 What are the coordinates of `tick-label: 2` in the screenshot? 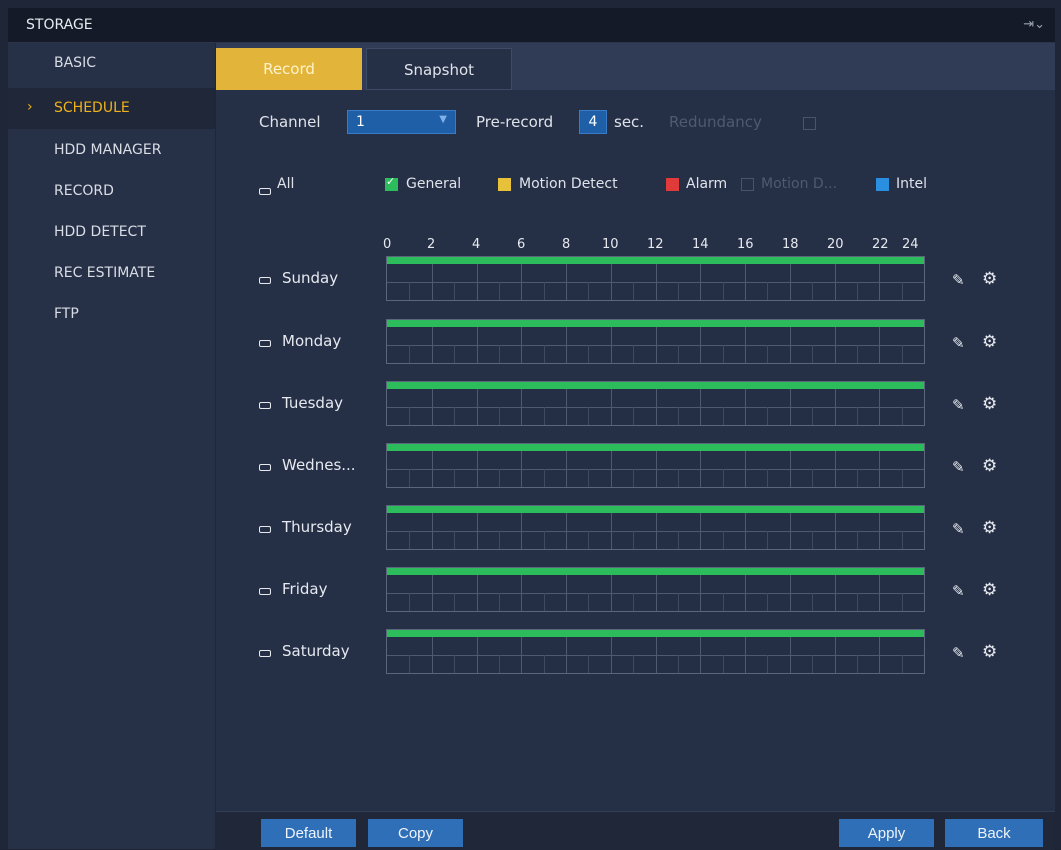 It's located at (431, 244).